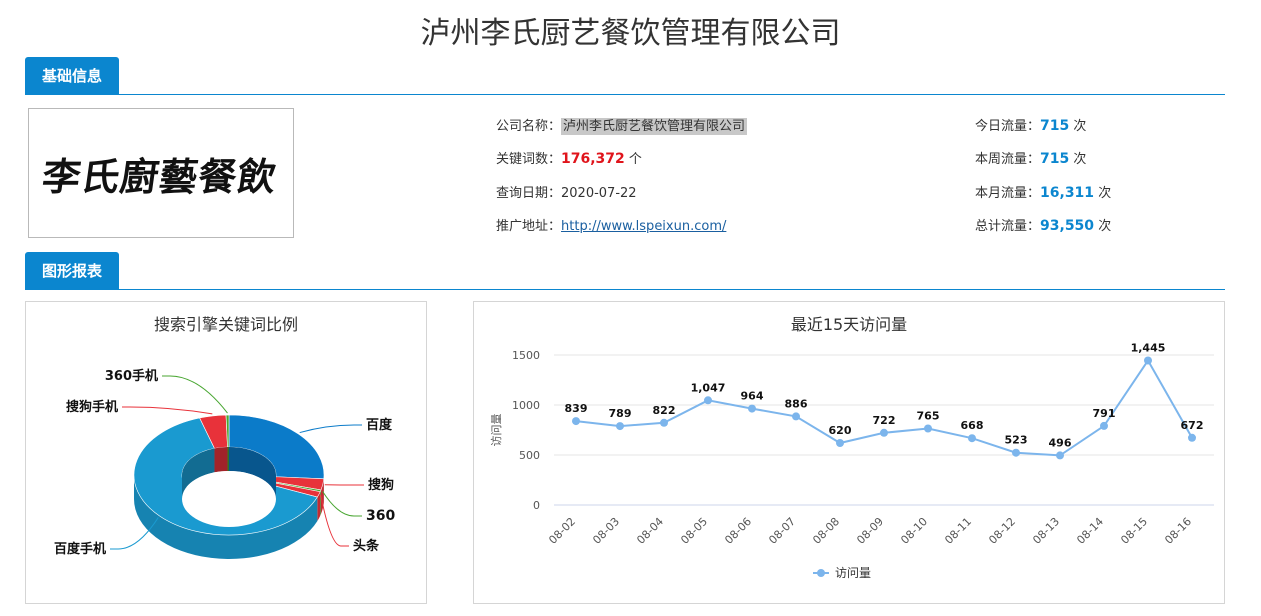 This screenshot has width=1261, height=616. I want to click on x-tick-label-08-09: 08-09, so click(870, 531).